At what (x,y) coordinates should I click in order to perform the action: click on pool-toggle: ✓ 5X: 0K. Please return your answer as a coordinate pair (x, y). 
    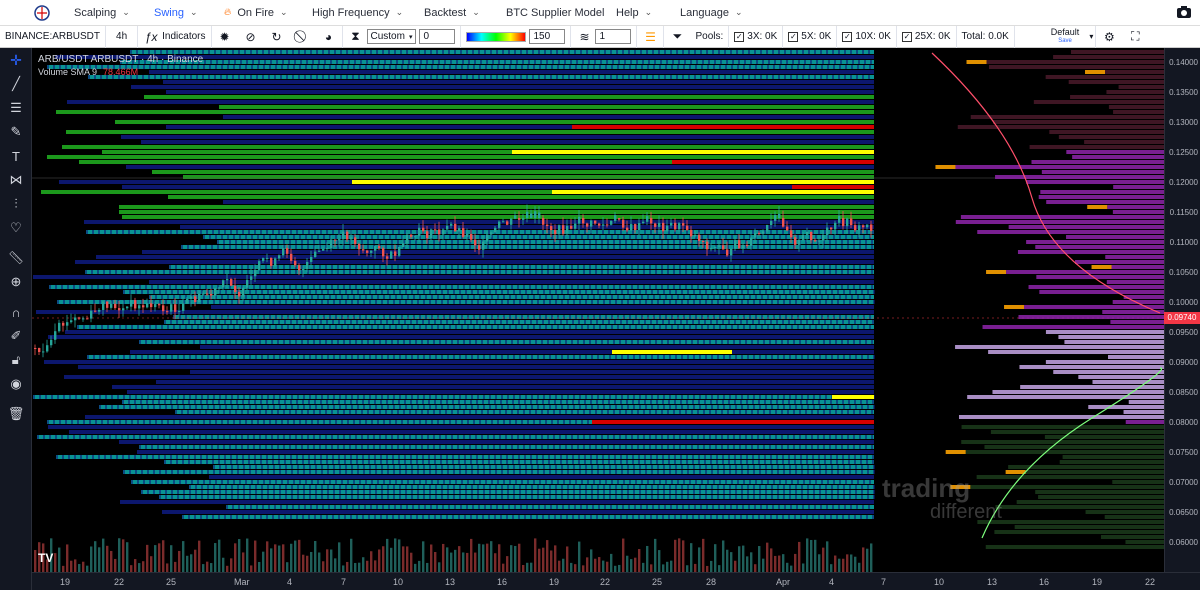
    Looking at the image, I should click on (809, 36).